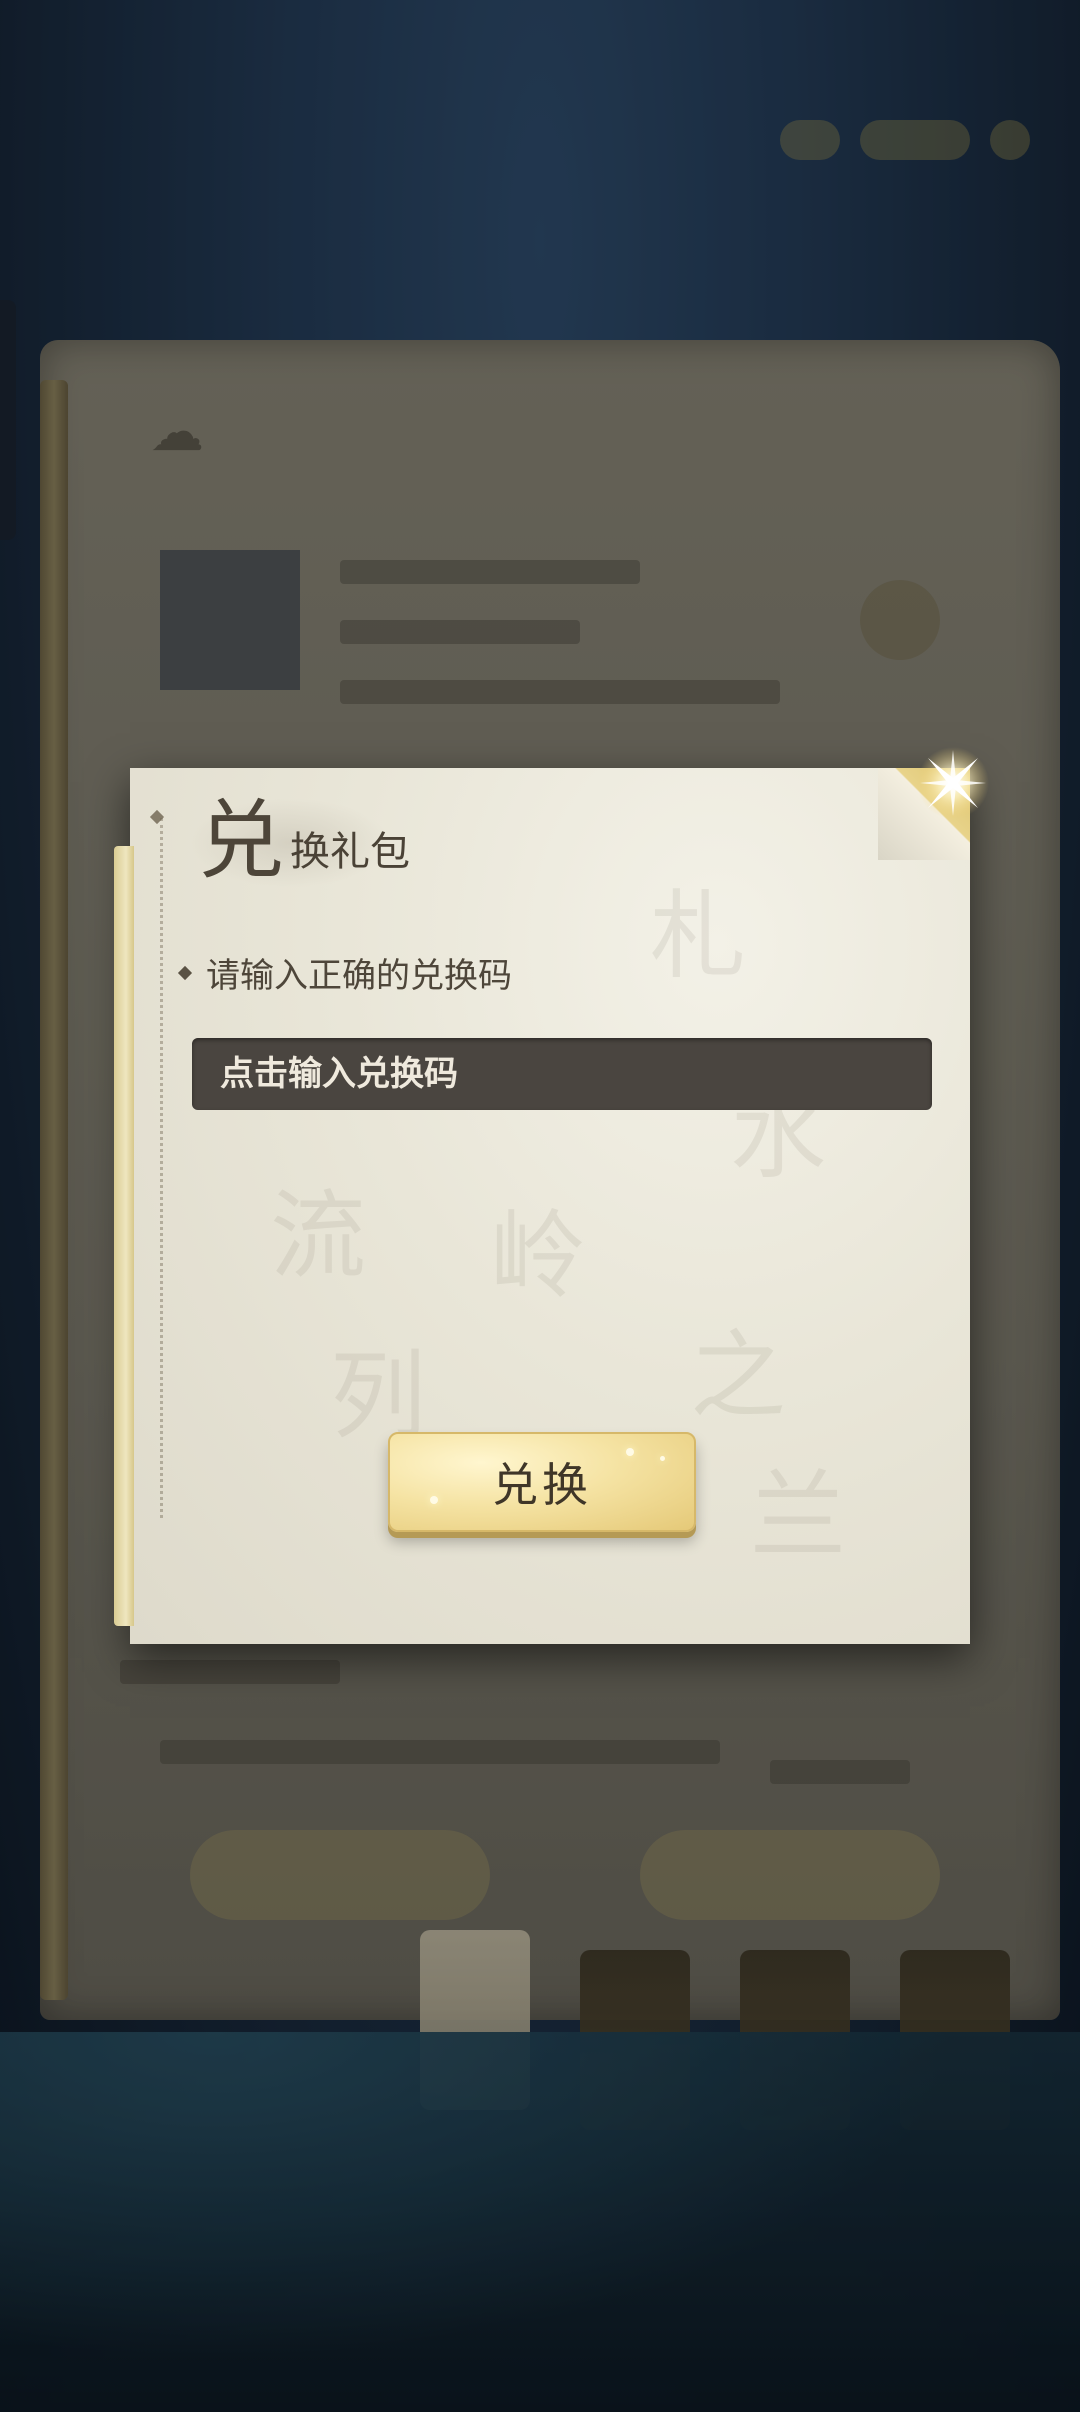 This screenshot has height=2412, width=1080. I want to click on calligraphy-decoration: 岭, so click(538, 1256).